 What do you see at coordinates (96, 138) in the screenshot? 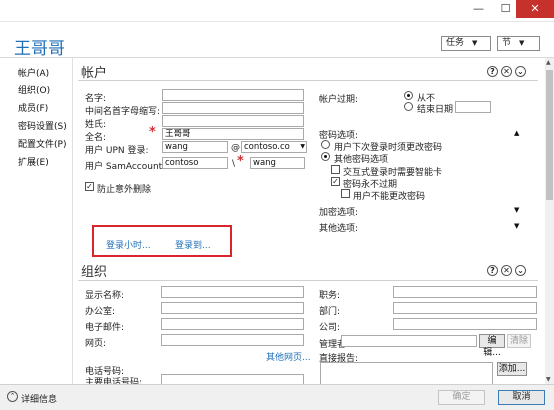
I see `full-name-label: 全名:` at bounding box center [96, 138].